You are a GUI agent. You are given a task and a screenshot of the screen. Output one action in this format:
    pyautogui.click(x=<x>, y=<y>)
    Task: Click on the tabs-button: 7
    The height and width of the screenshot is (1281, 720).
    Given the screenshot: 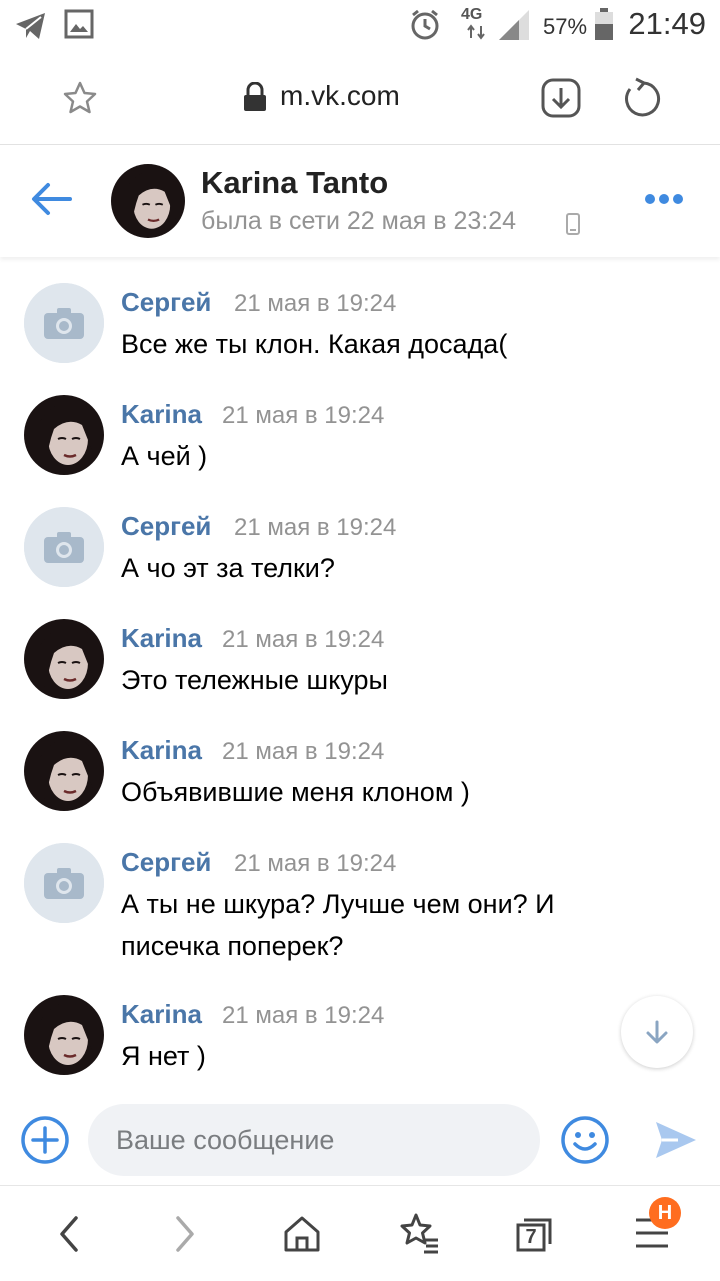 What is the action you would take?
    pyautogui.click(x=534, y=1233)
    